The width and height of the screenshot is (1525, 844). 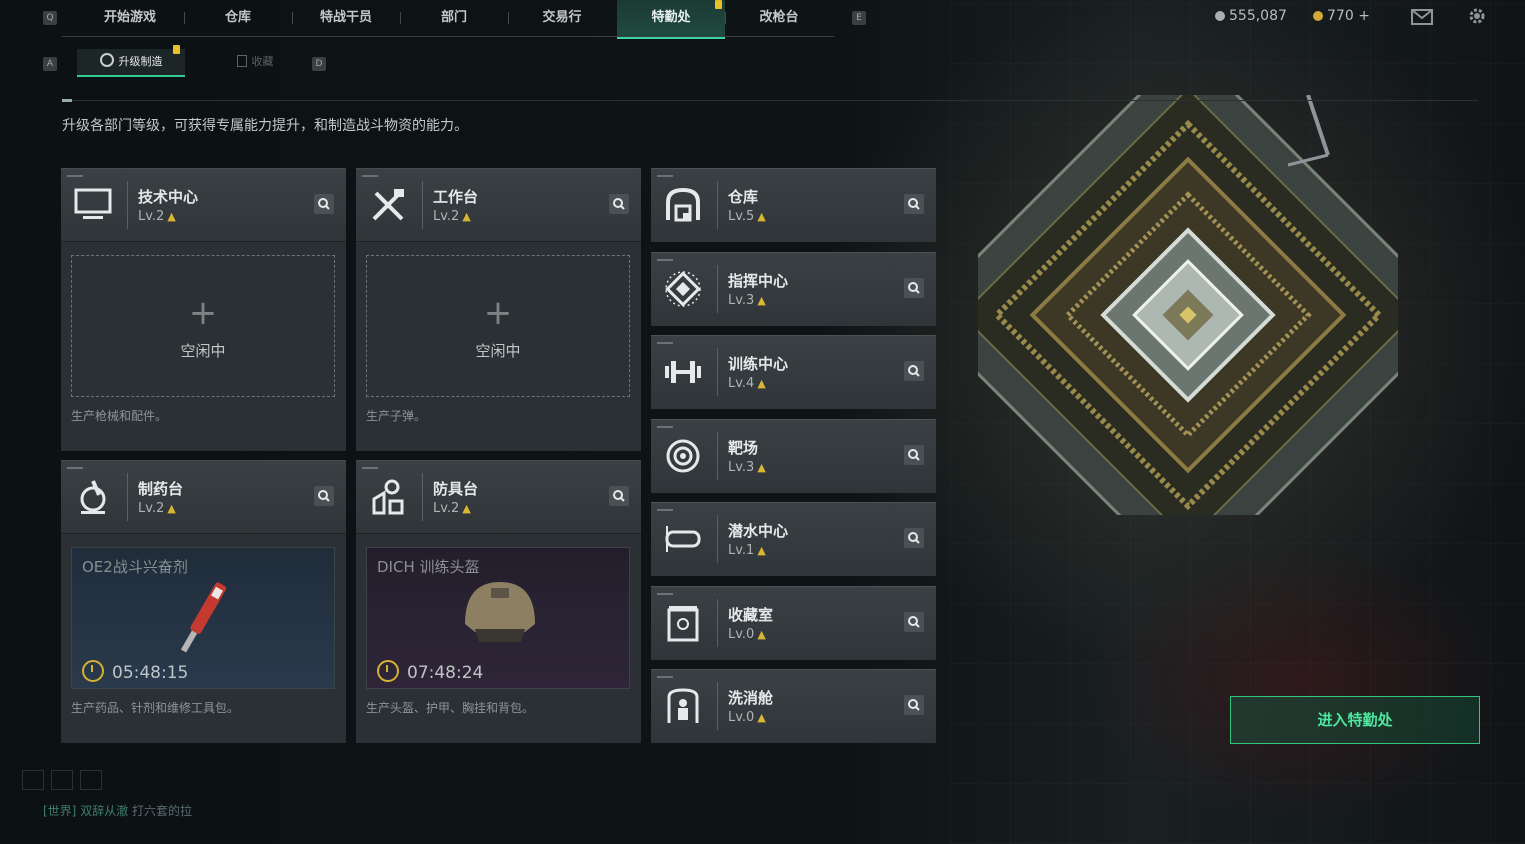 I want to click on settings-gear-icon, so click(x=1477, y=16).